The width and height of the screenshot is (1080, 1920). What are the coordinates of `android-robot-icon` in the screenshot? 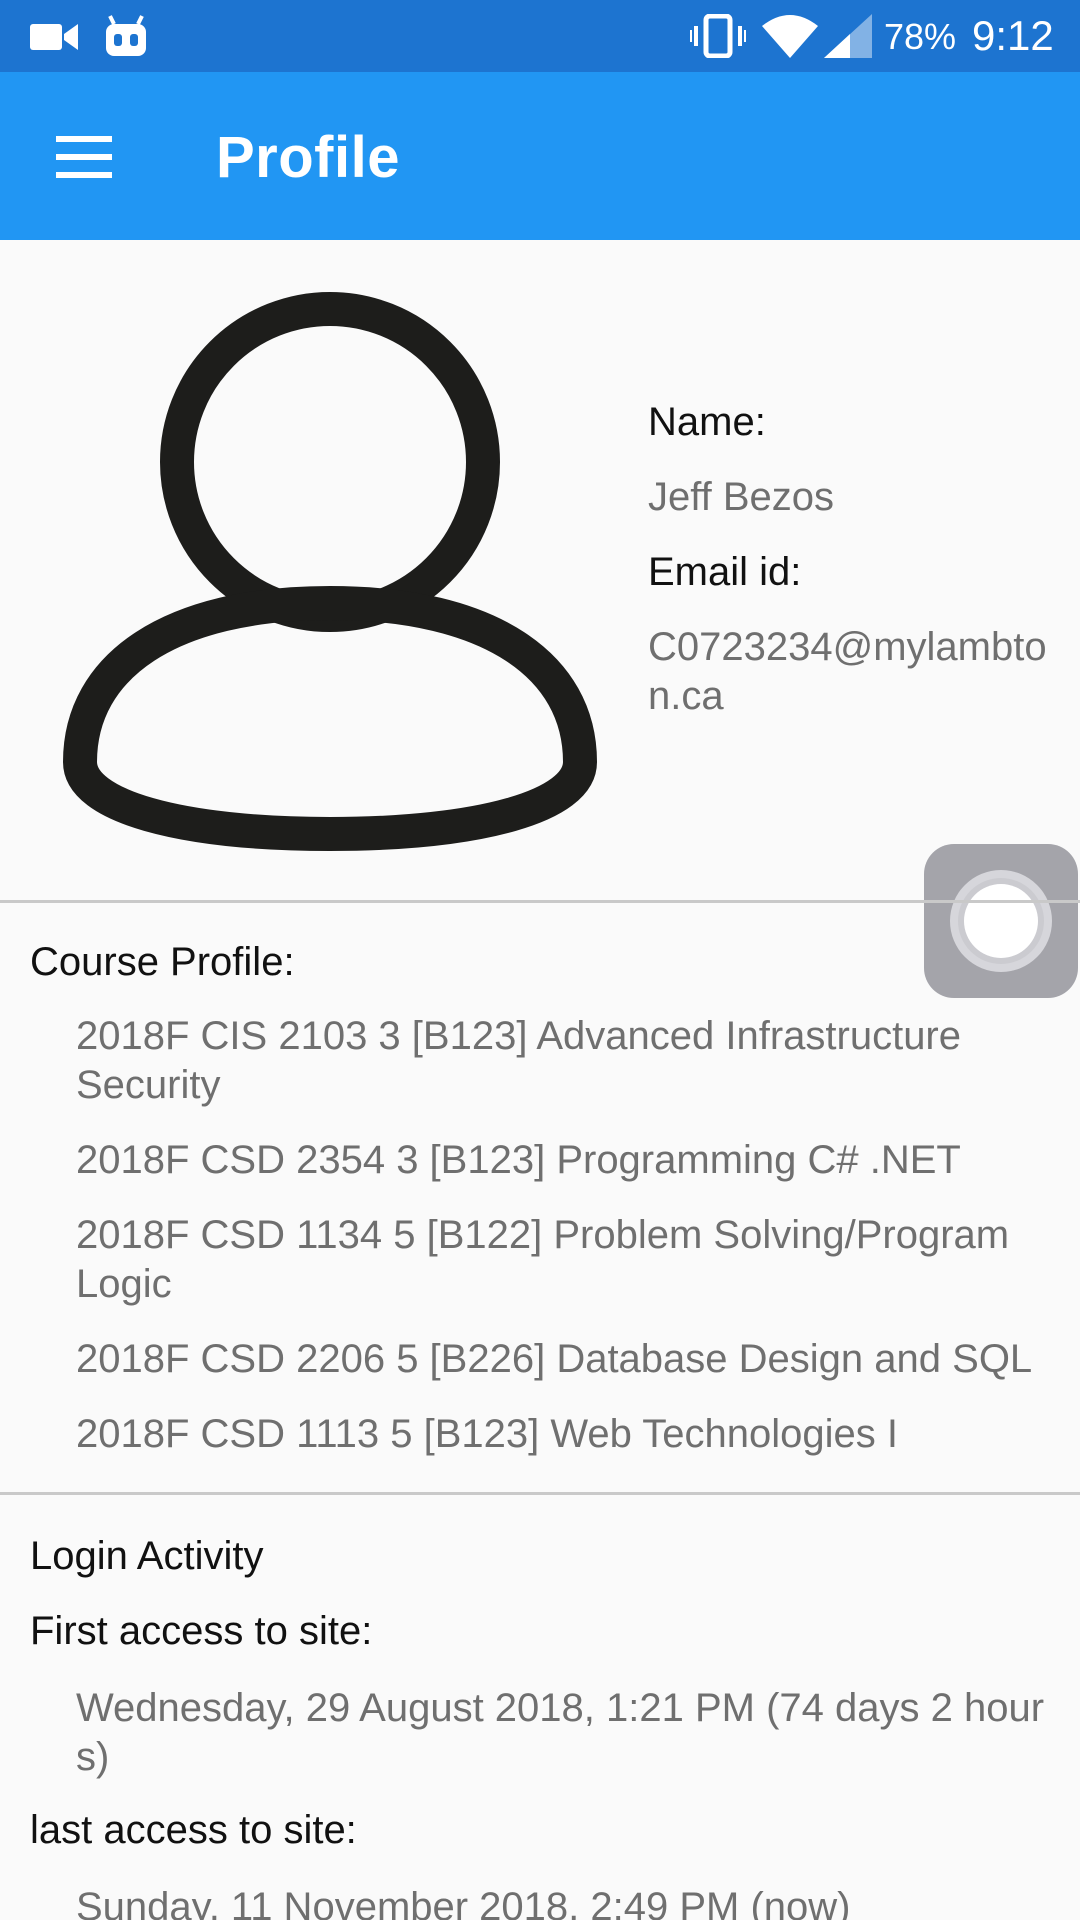 It's located at (126, 38).